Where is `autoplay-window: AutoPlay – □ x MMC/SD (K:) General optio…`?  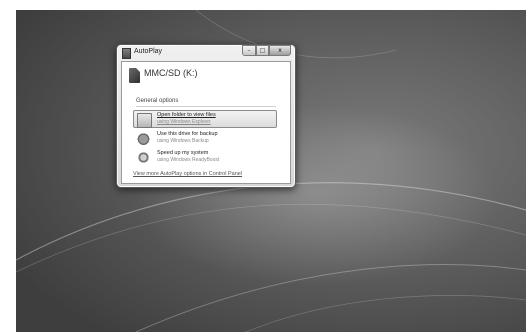 autoplay-window: AutoPlay – □ x MMC/SD (K:) General optio… is located at coordinates (206, 116).